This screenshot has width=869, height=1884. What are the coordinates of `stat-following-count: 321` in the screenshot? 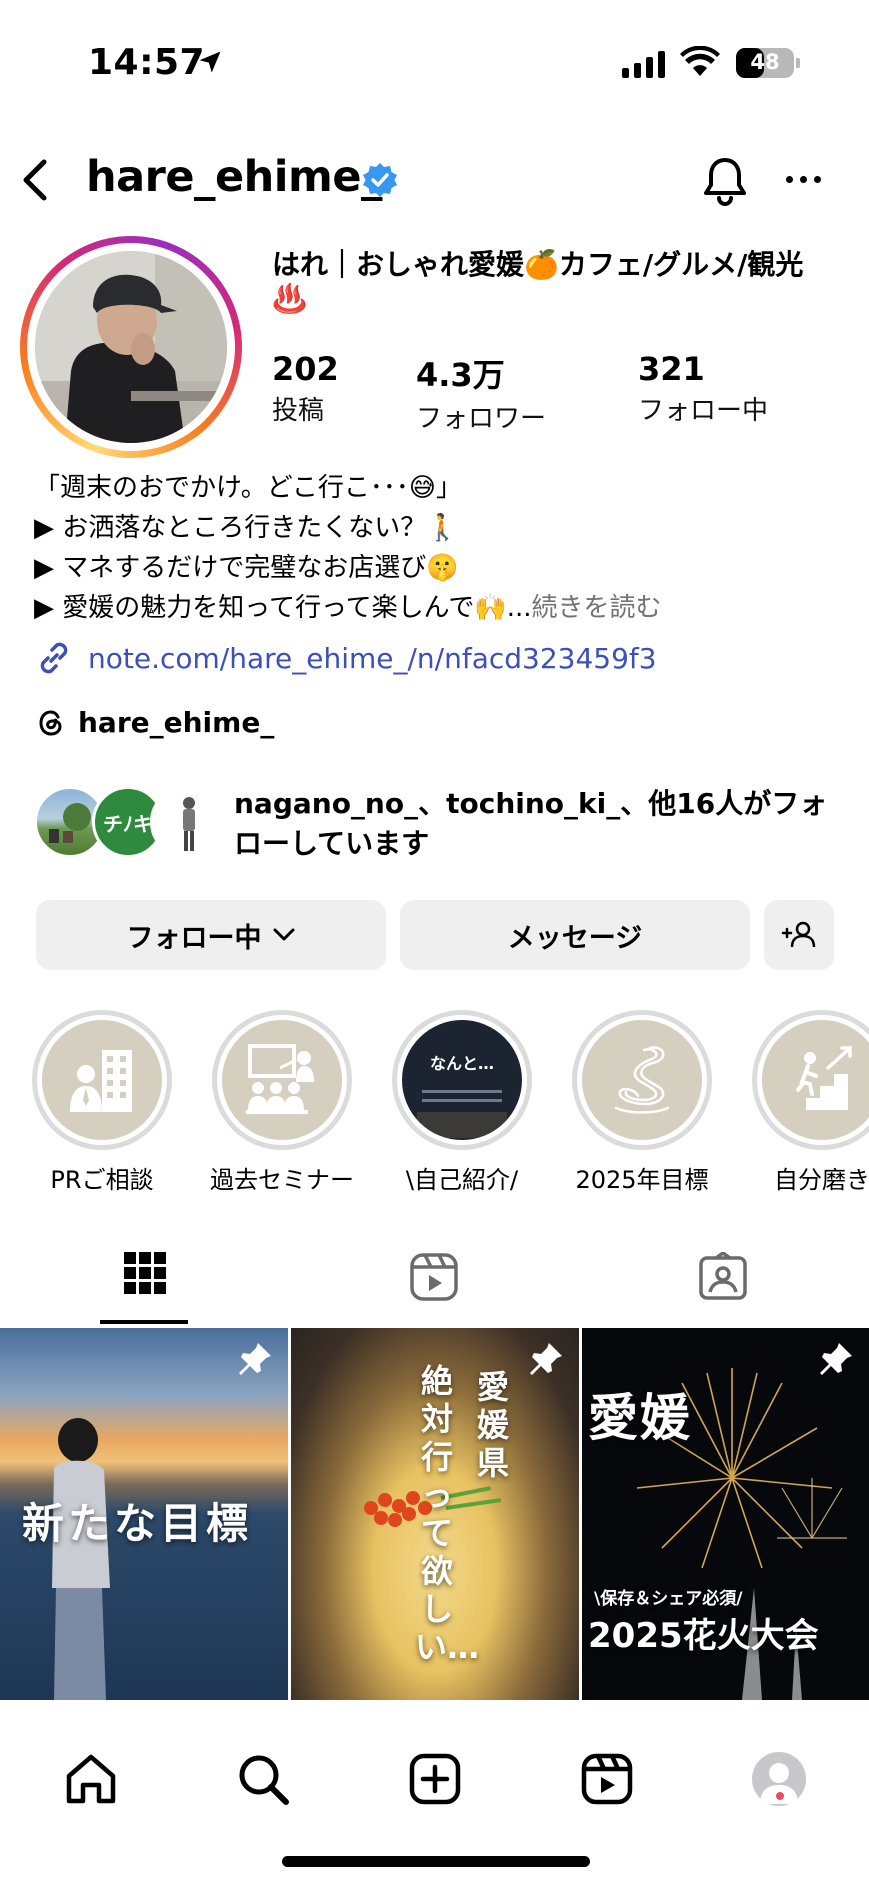 It's located at (671, 369).